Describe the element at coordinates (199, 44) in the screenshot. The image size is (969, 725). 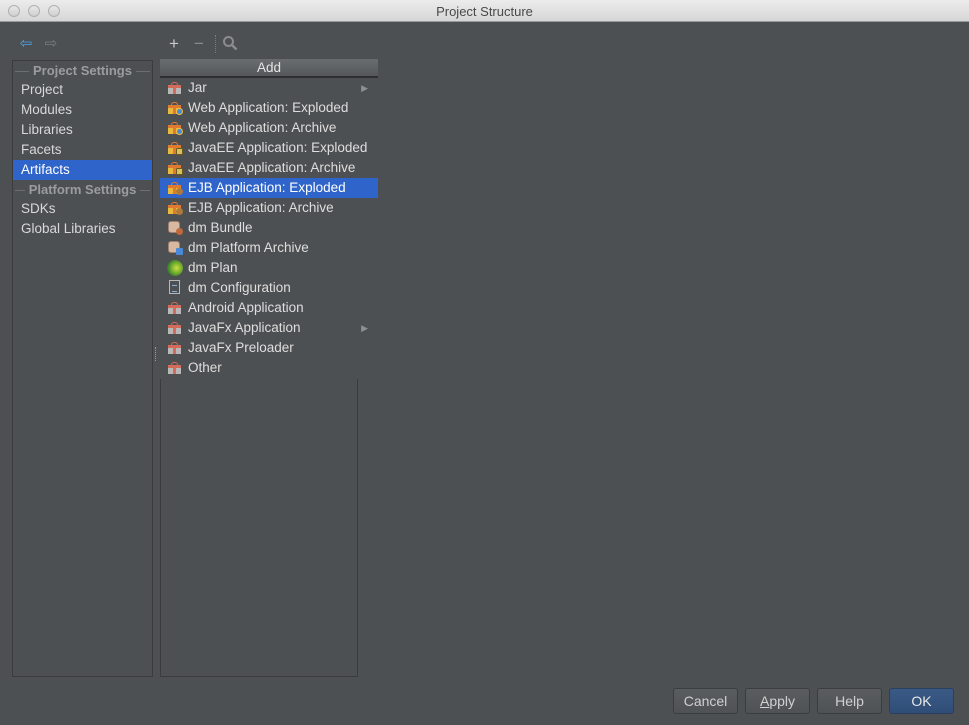
I see `remove-button: −` at that location.